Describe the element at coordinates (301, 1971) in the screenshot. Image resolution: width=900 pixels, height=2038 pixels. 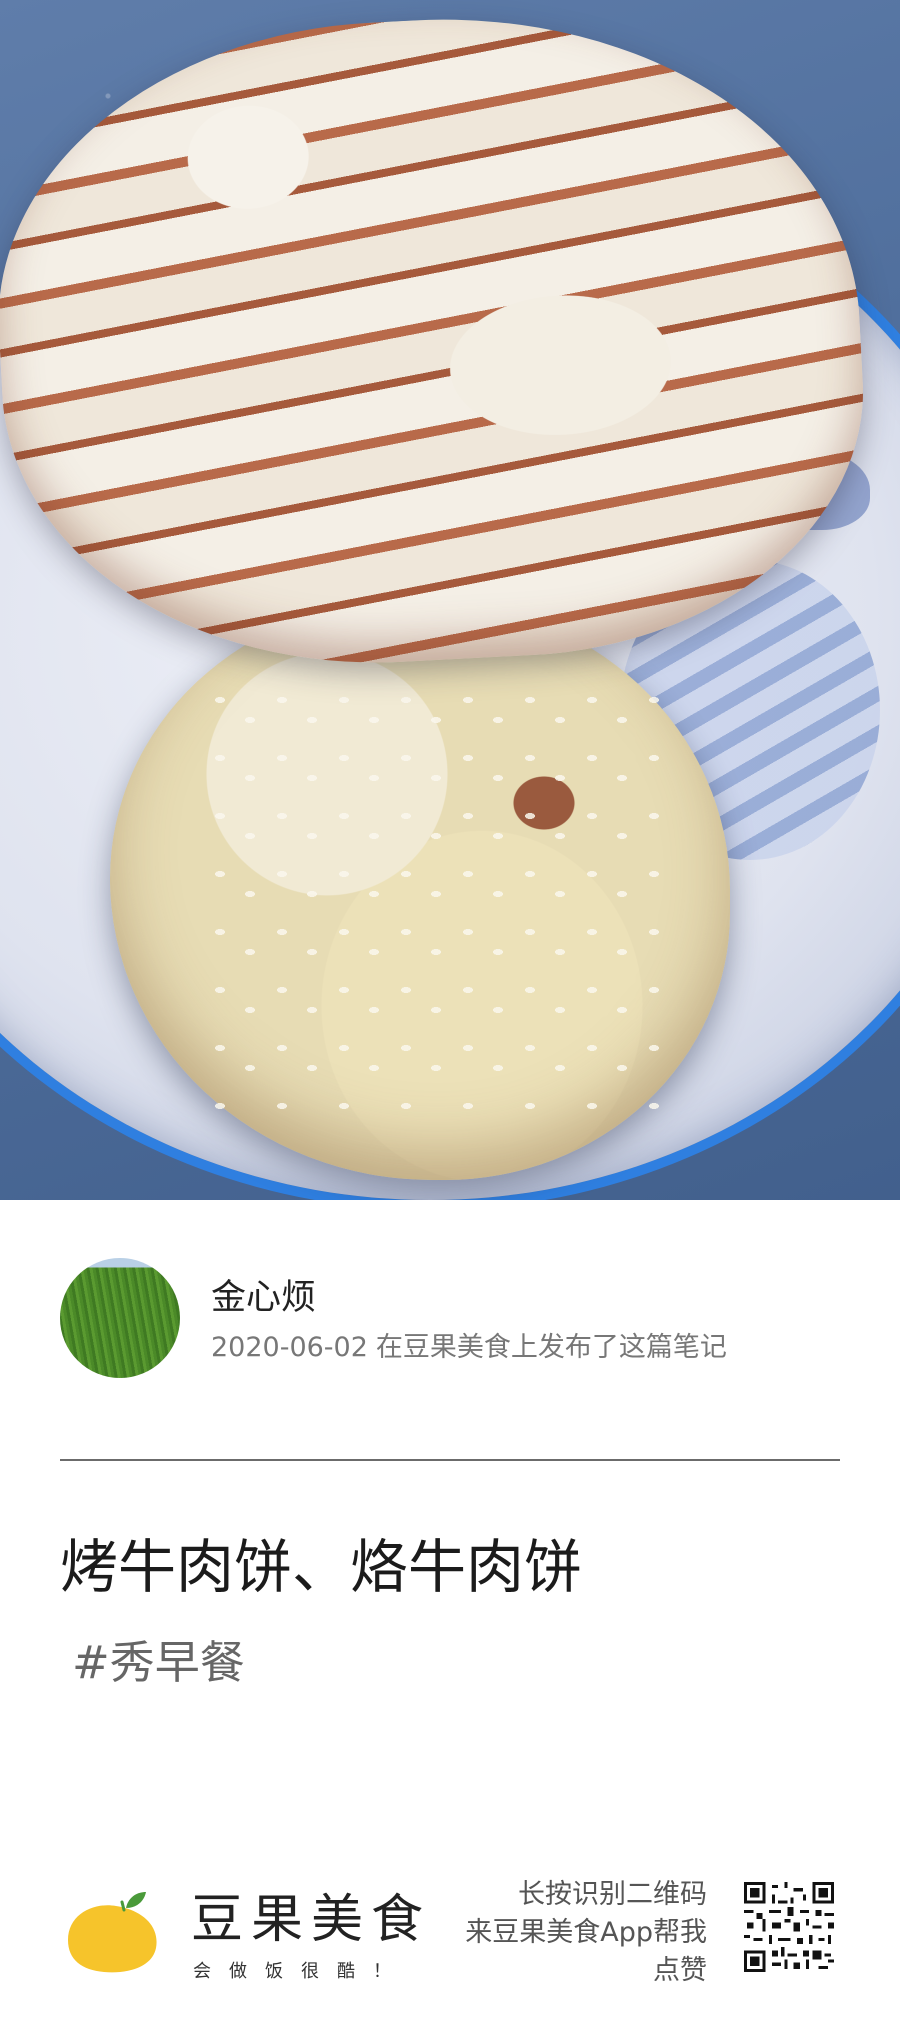
I see `brand-slogan: 会做饭很酷！` at that location.